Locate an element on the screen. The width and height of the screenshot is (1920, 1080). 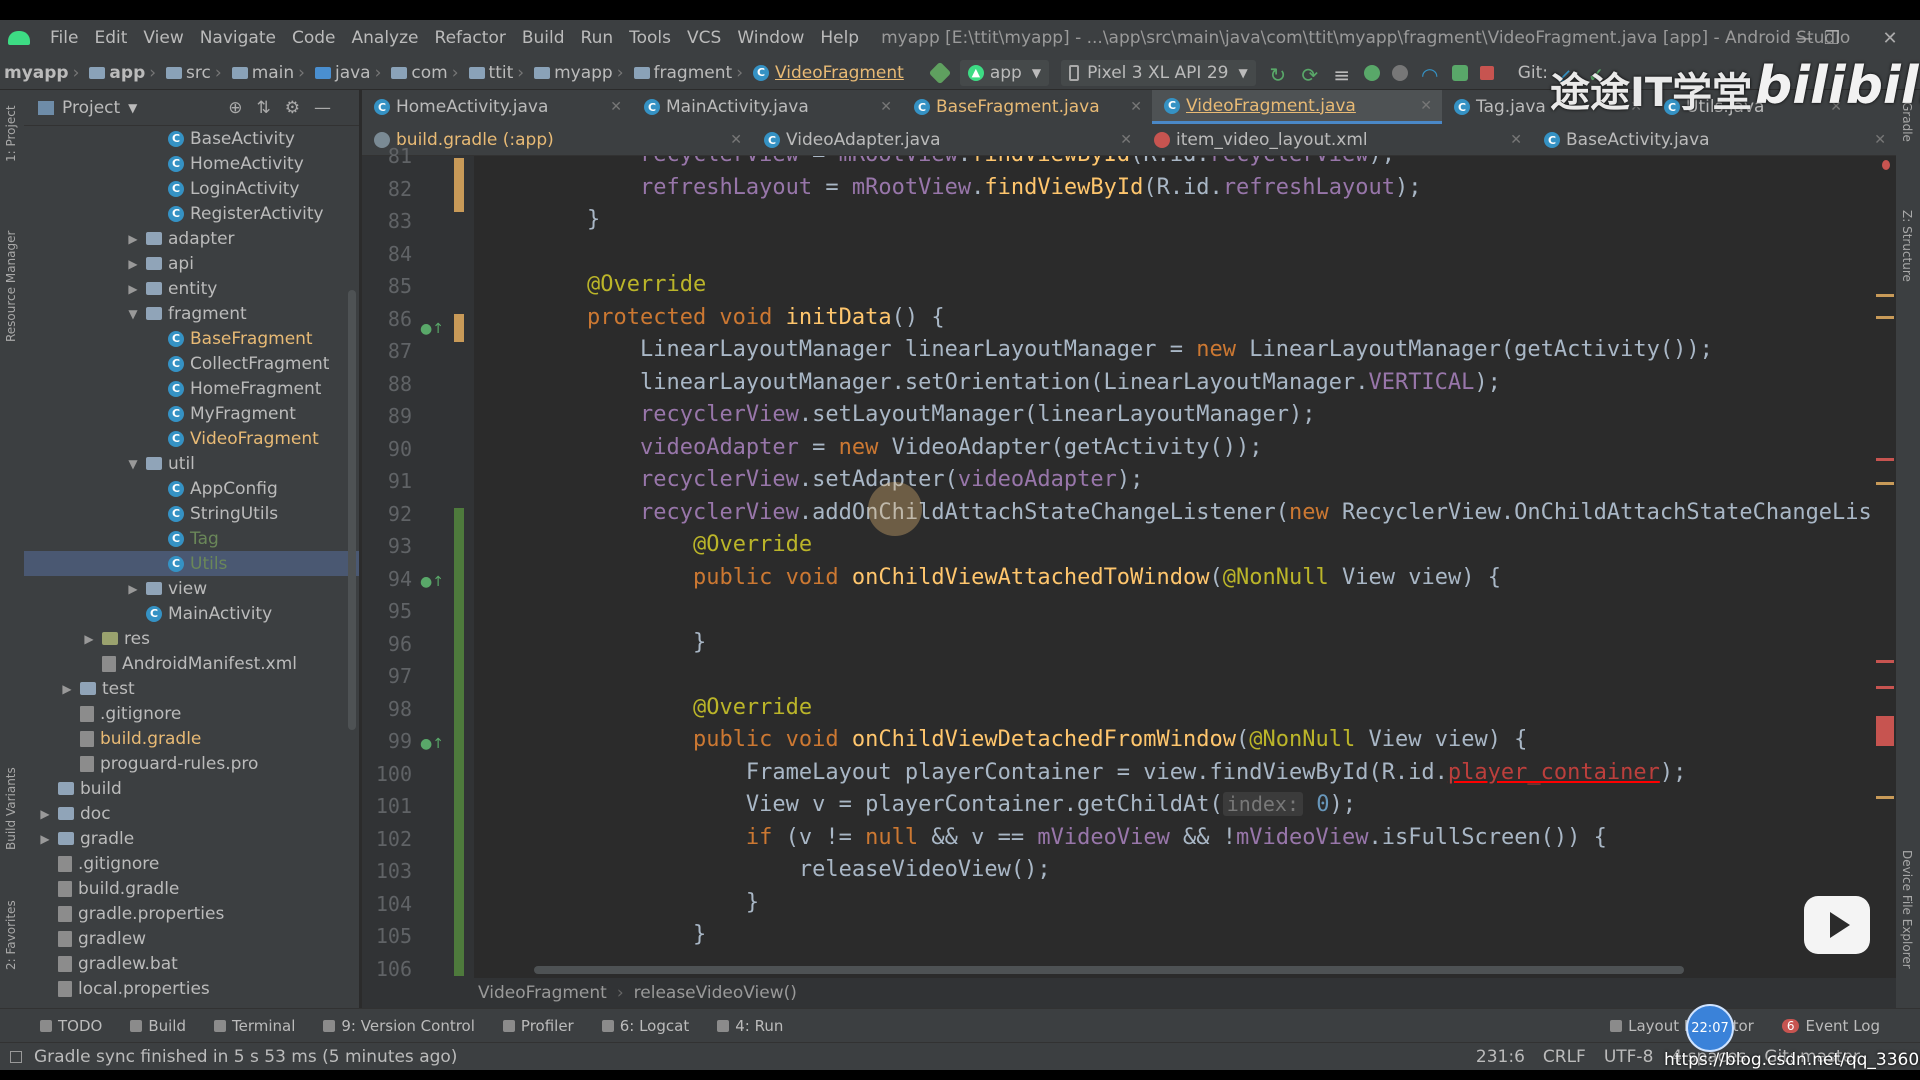
device-select: Pixel 3 XL API 29 ▼ is located at coordinates (1158, 72).